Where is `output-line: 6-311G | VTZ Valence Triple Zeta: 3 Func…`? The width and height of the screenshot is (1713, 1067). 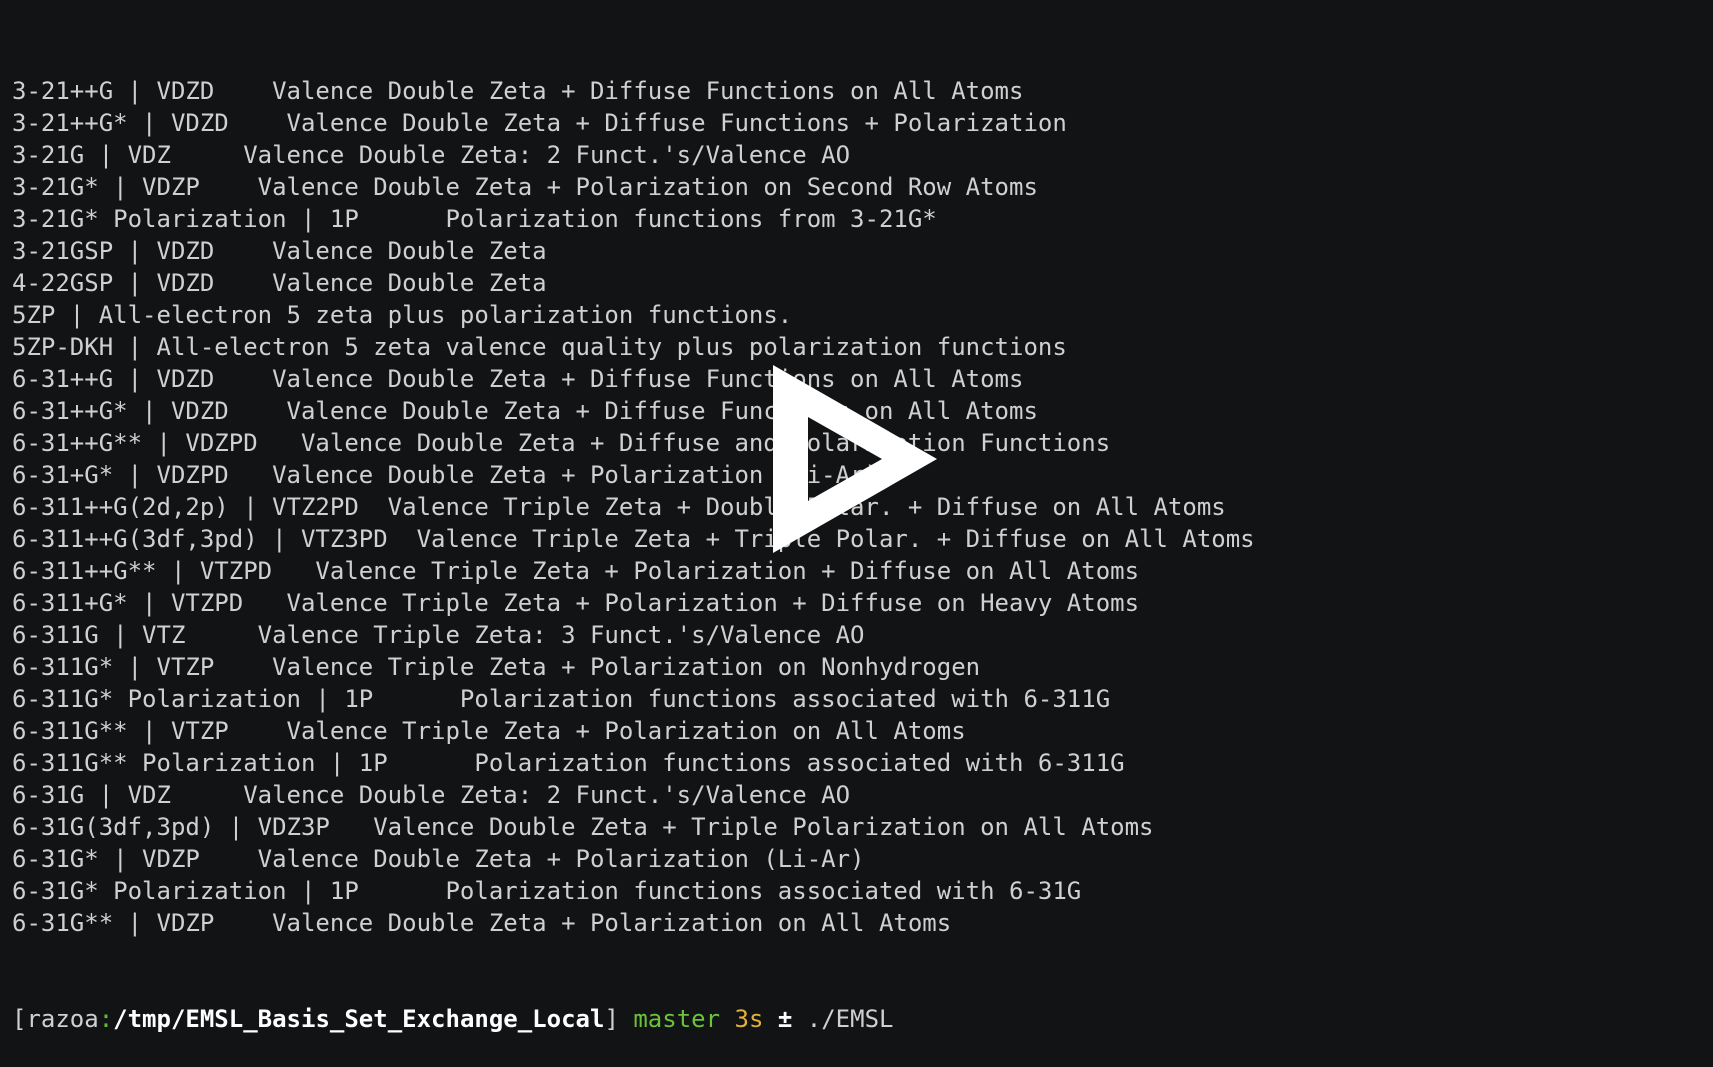 output-line: 6-311G | VTZ Valence Triple Zeta: 3 Func… is located at coordinates (438, 635).